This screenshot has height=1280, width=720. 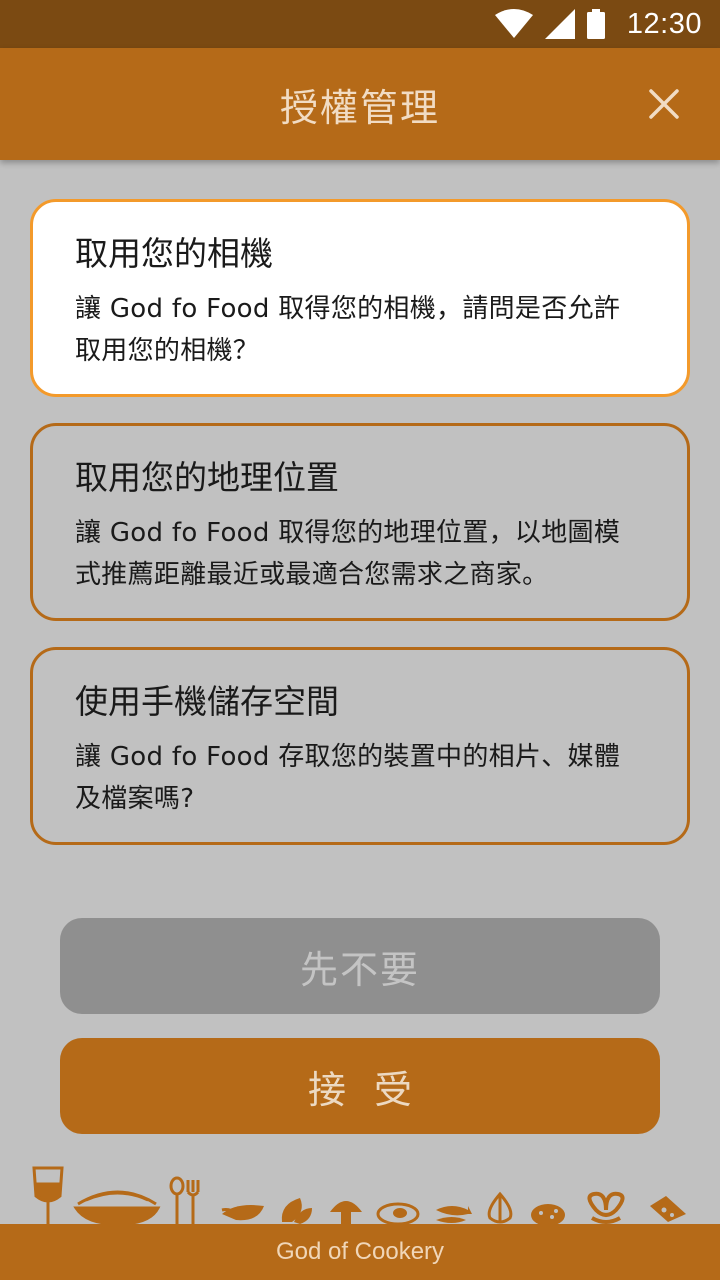 I want to click on footer: God of Cookery, so click(x=360, y=1252).